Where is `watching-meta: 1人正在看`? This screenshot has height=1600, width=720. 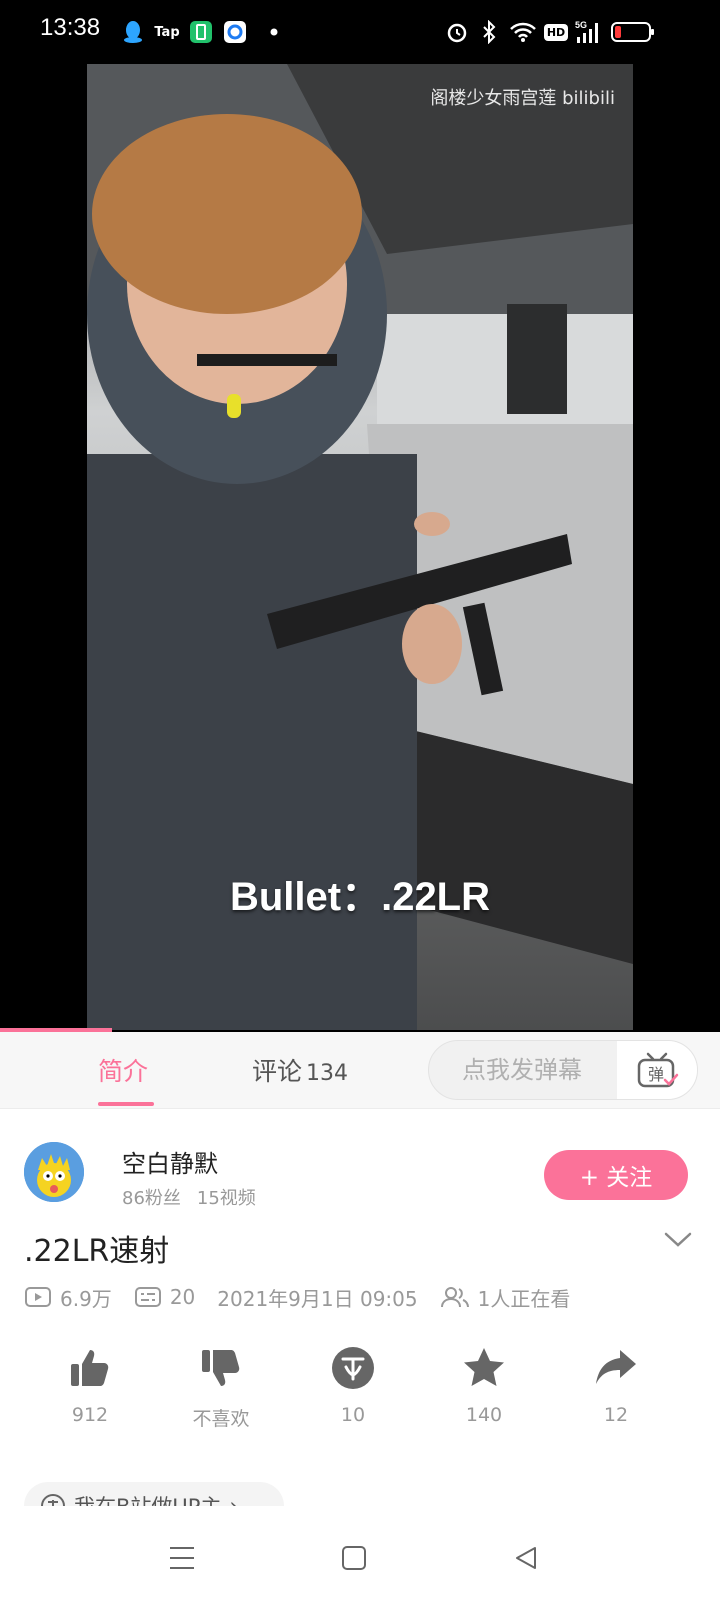
watching-meta: 1人正在看 is located at coordinates (505, 1297).